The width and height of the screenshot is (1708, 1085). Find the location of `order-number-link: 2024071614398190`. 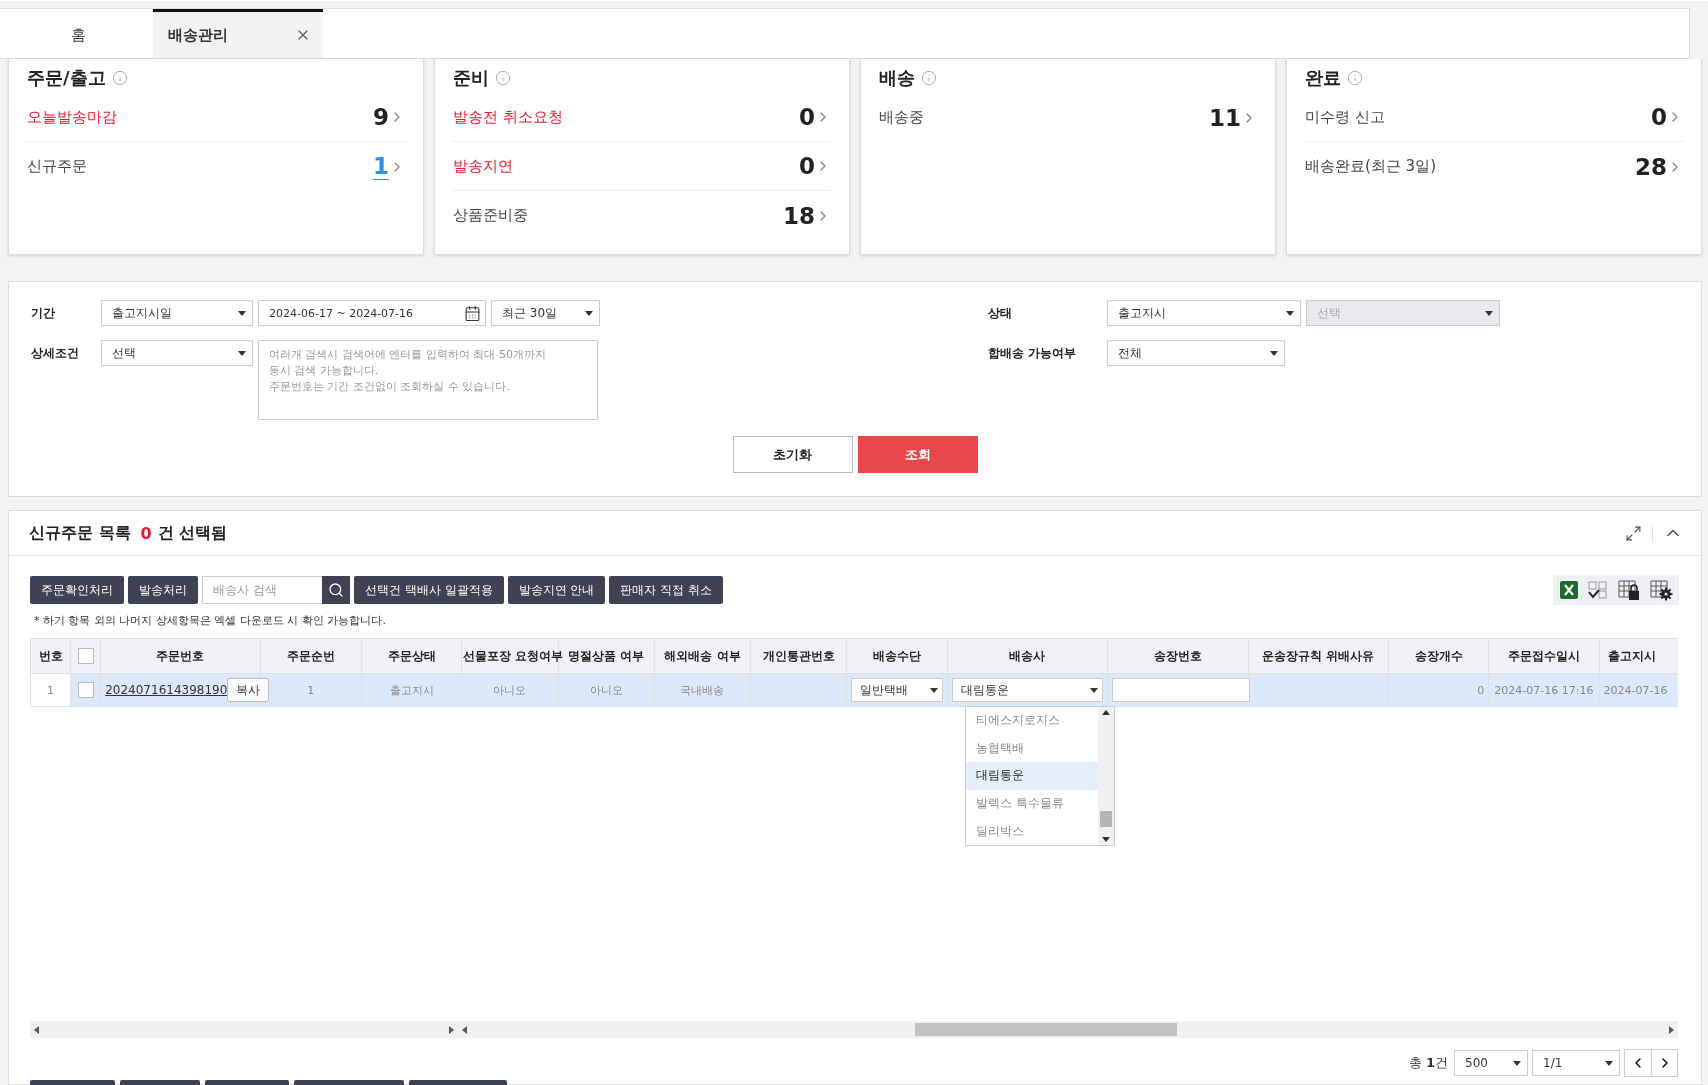

order-number-link: 2024071614398190 is located at coordinates (166, 690).